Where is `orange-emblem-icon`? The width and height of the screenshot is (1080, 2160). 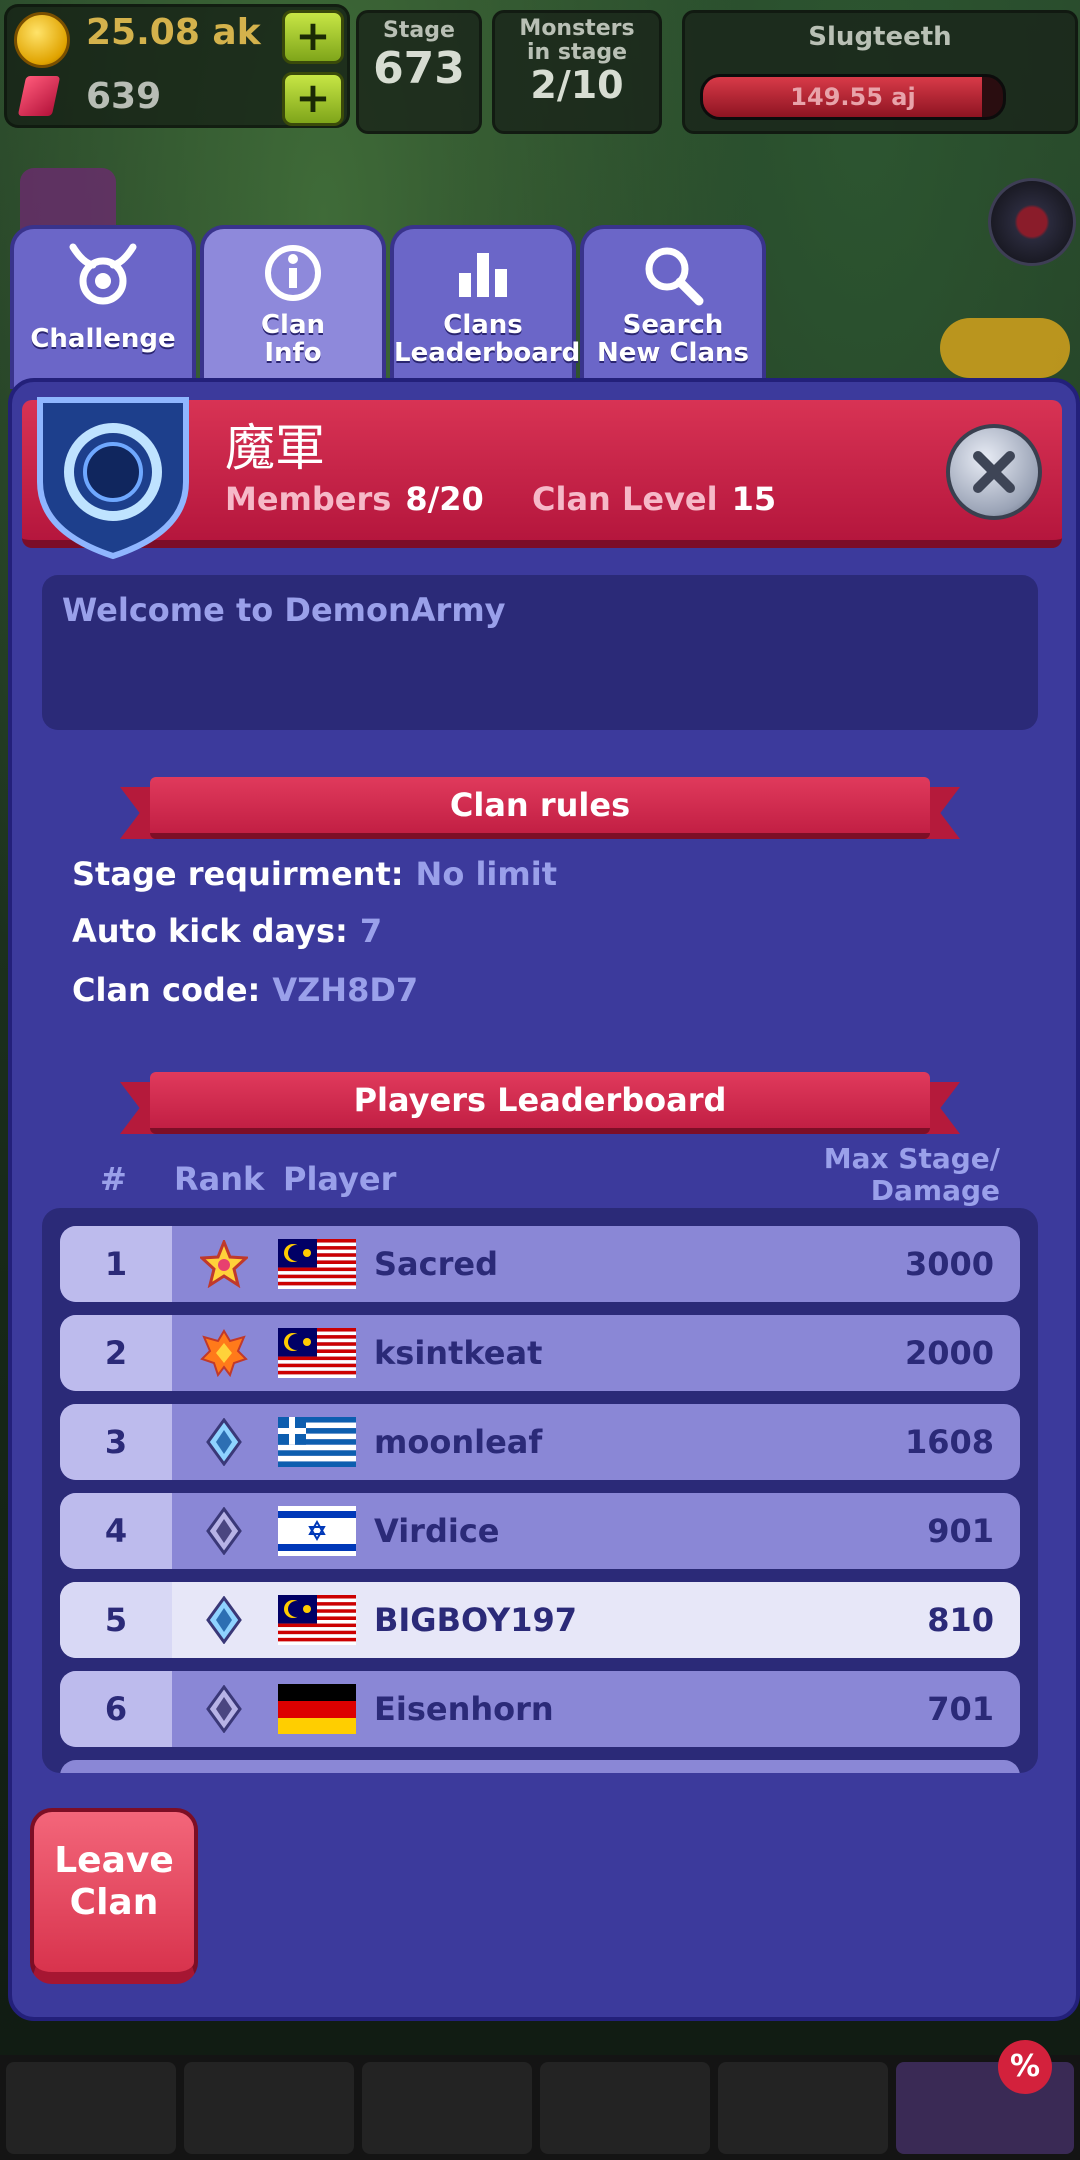 orange-emblem-icon is located at coordinates (224, 1353).